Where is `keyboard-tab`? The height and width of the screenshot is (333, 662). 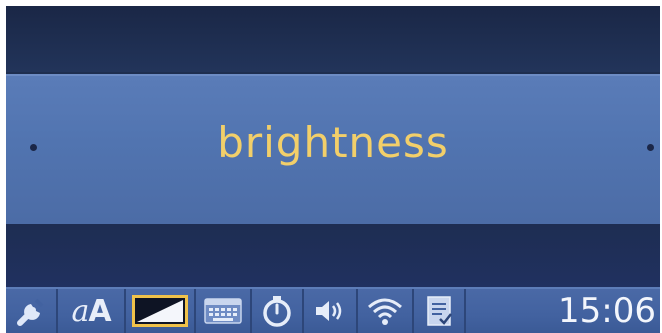 keyboard-tab is located at coordinates (224, 311).